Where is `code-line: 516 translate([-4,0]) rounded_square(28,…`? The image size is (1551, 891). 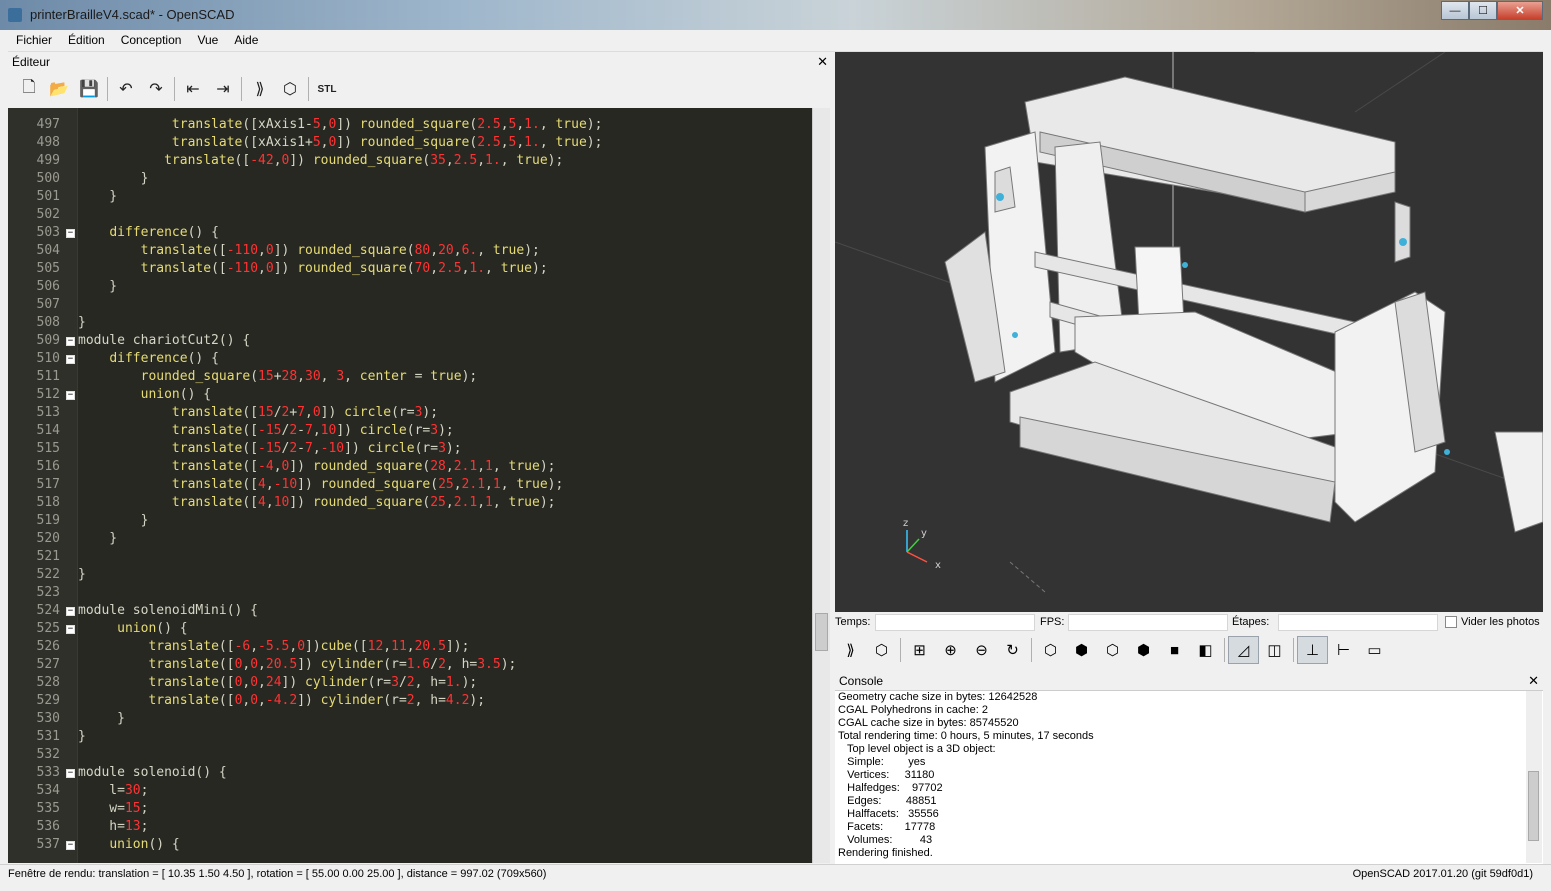 code-line: 516 translate([-4,0]) rounded_square(28,… is located at coordinates (410, 467).